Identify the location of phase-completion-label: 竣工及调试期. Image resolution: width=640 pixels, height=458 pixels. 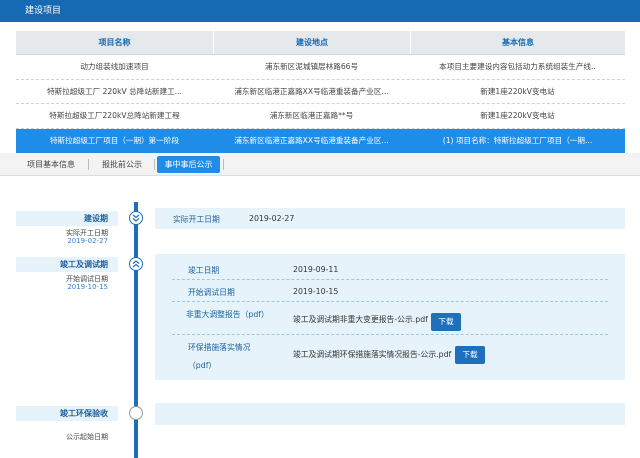
(67, 264).